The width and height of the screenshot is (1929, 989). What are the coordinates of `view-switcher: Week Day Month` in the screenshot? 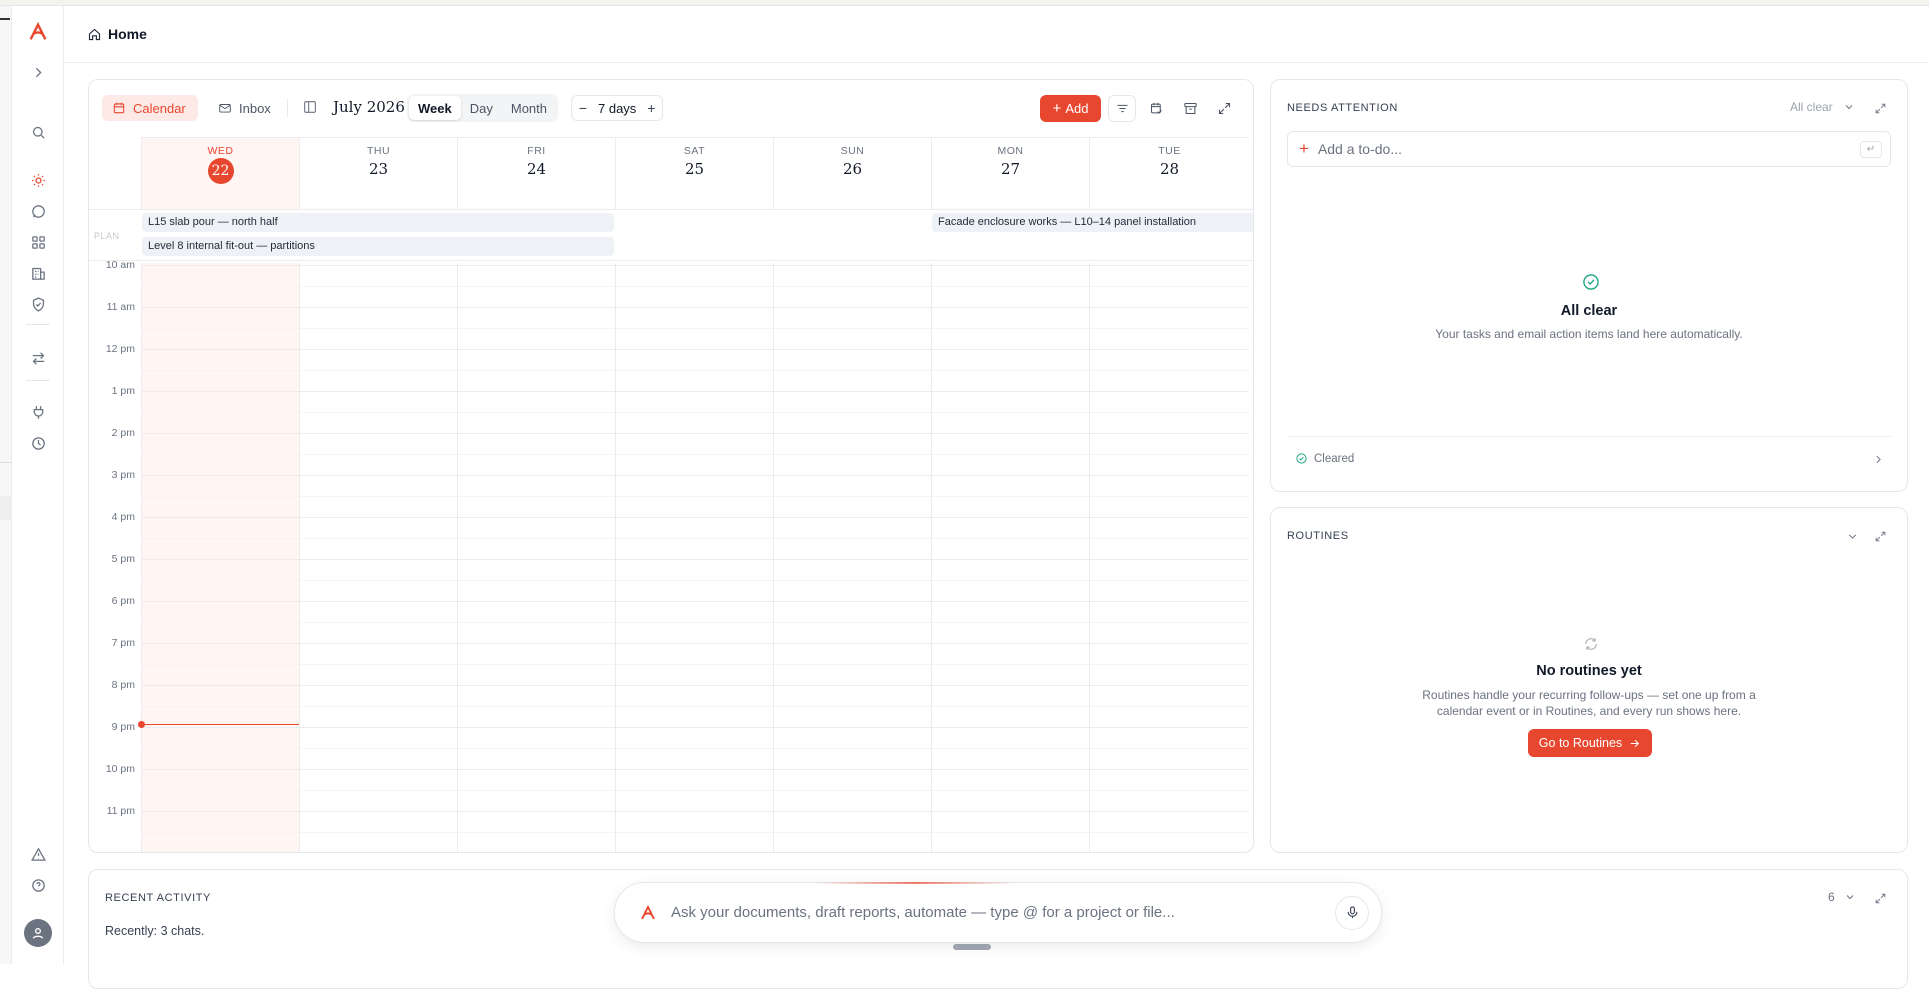 It's located at (482, 108).